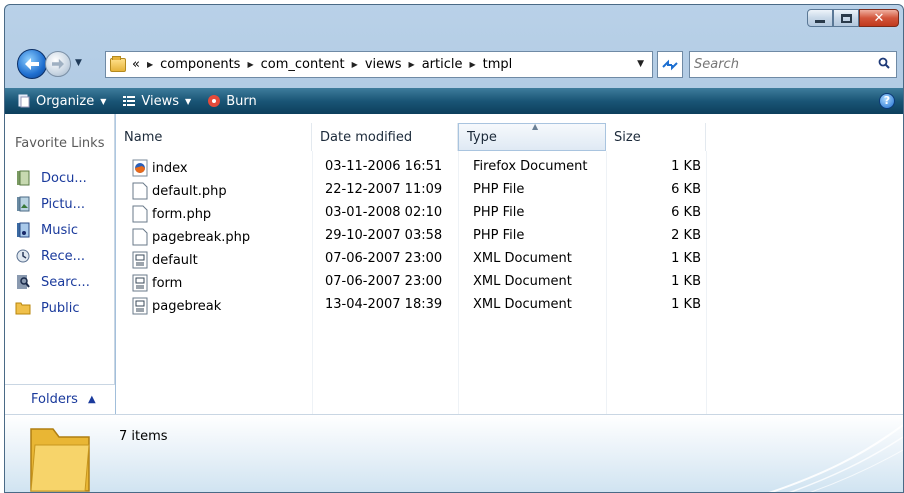 Image resolution: width=904 pixels, height=493 pixels. I want to click on file-name: form, so click(167, 283).